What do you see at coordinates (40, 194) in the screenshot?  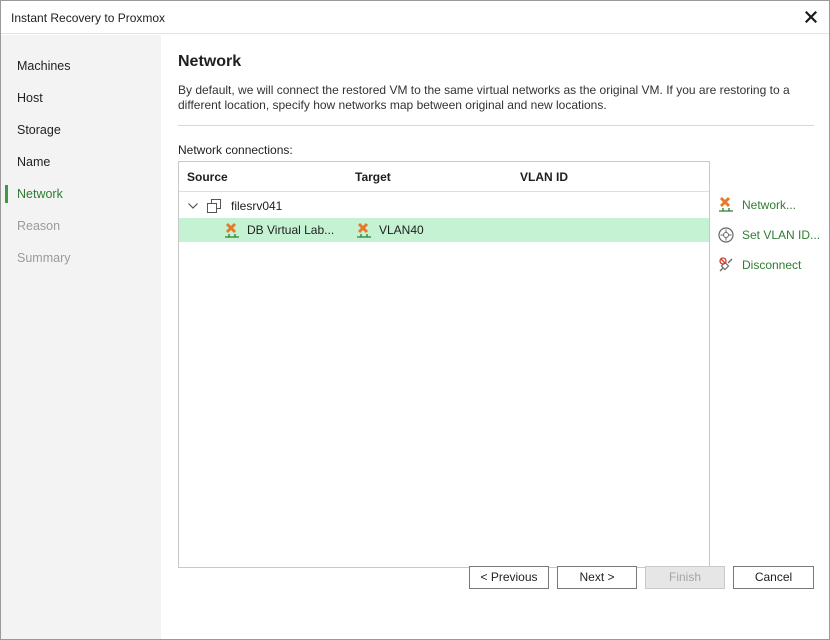 I see `step-network: Network` at bounding box center [40, 194].